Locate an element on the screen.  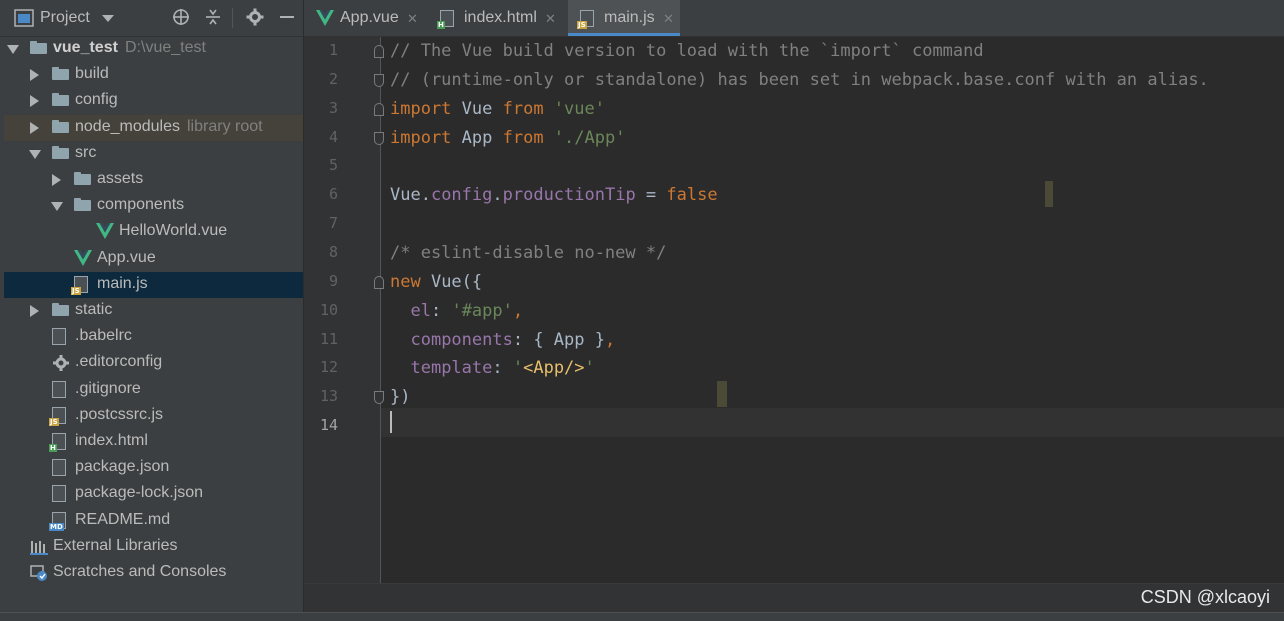
tree-item: JS main.js is located at coordinates (153, 284).